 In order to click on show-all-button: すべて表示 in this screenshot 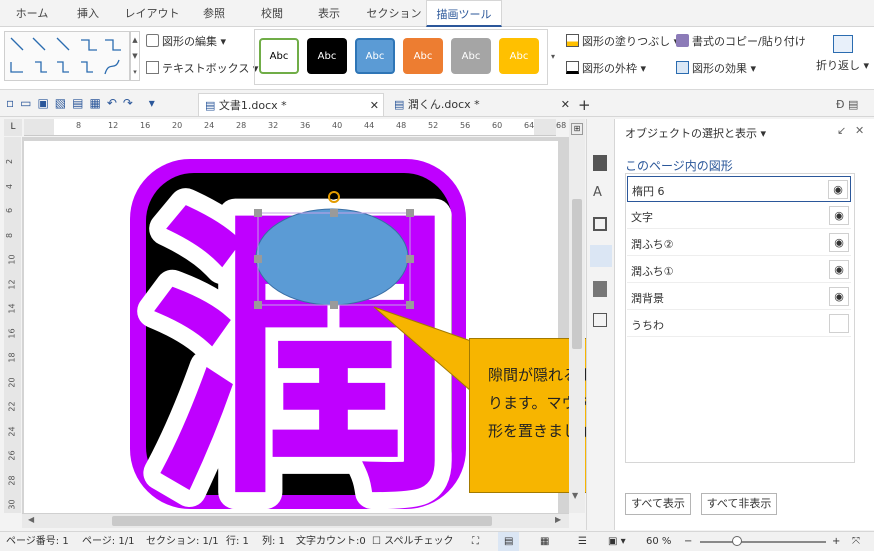, I will do `click(658, 504)`.